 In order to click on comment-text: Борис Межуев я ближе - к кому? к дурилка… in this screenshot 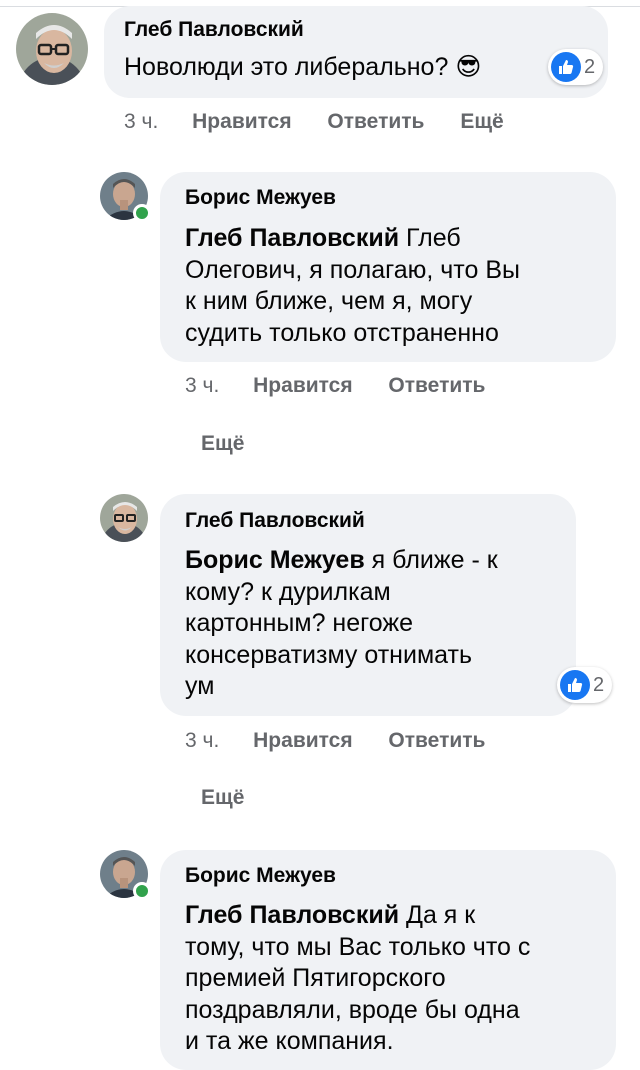, I will do `click(341, 623)`.